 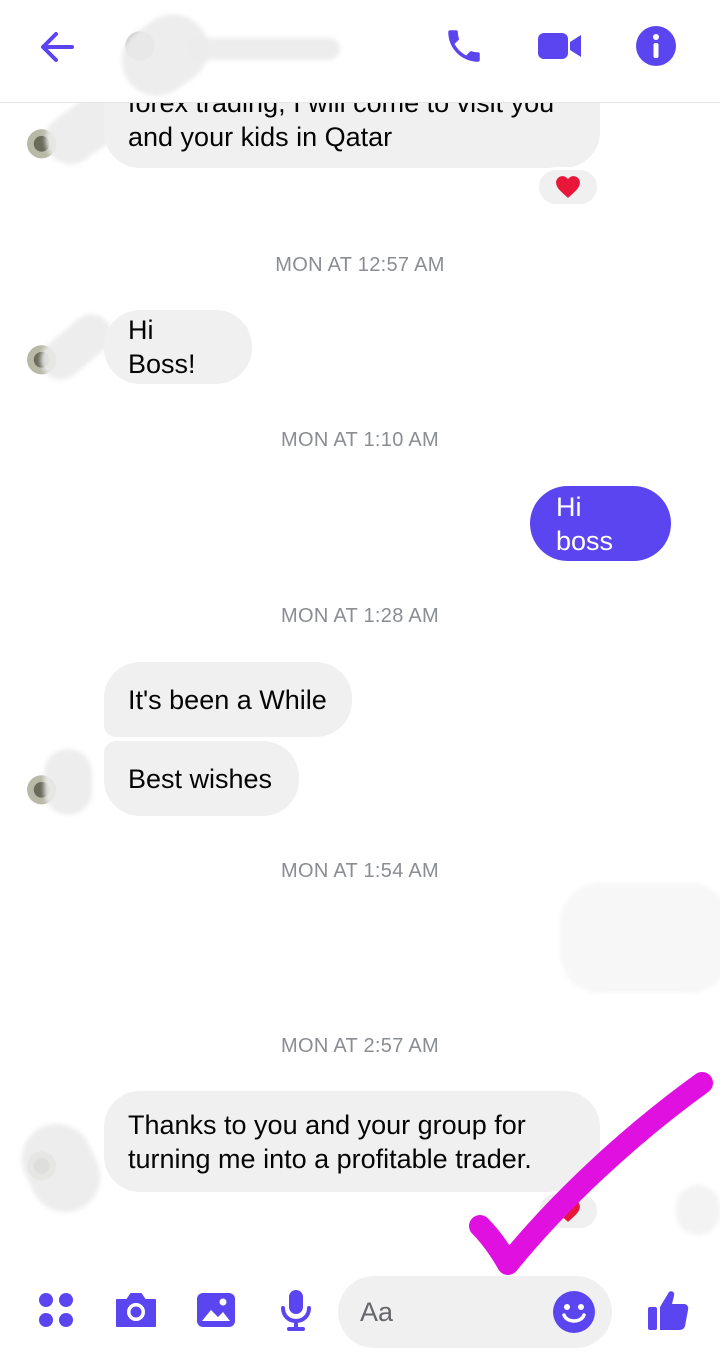 What do you see at coordinates (327, 1124) in the screenshot?
I see `message-line: Thanks to you and your group for` at bounding box center [327, 1124].